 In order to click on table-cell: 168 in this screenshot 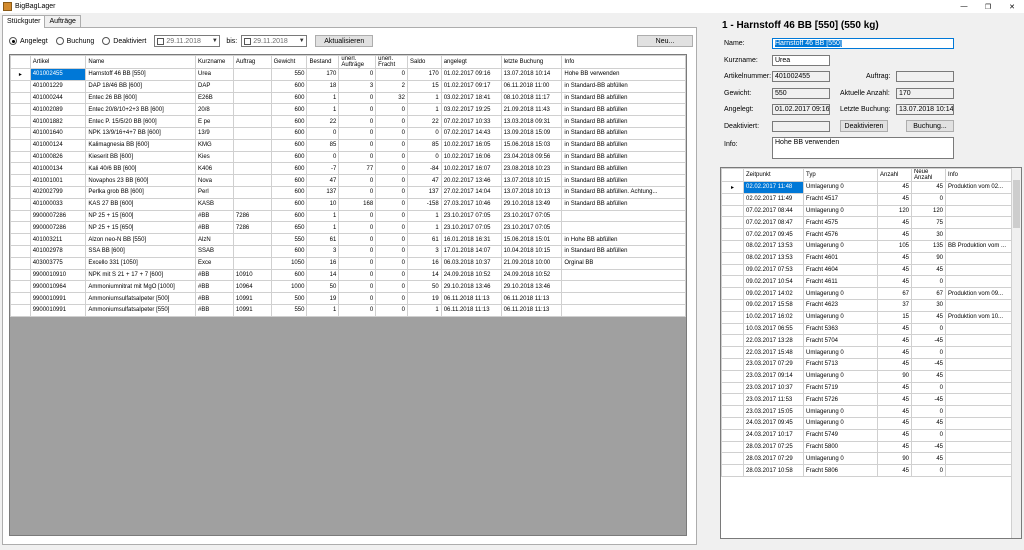, I will do `click(357, 204)`.